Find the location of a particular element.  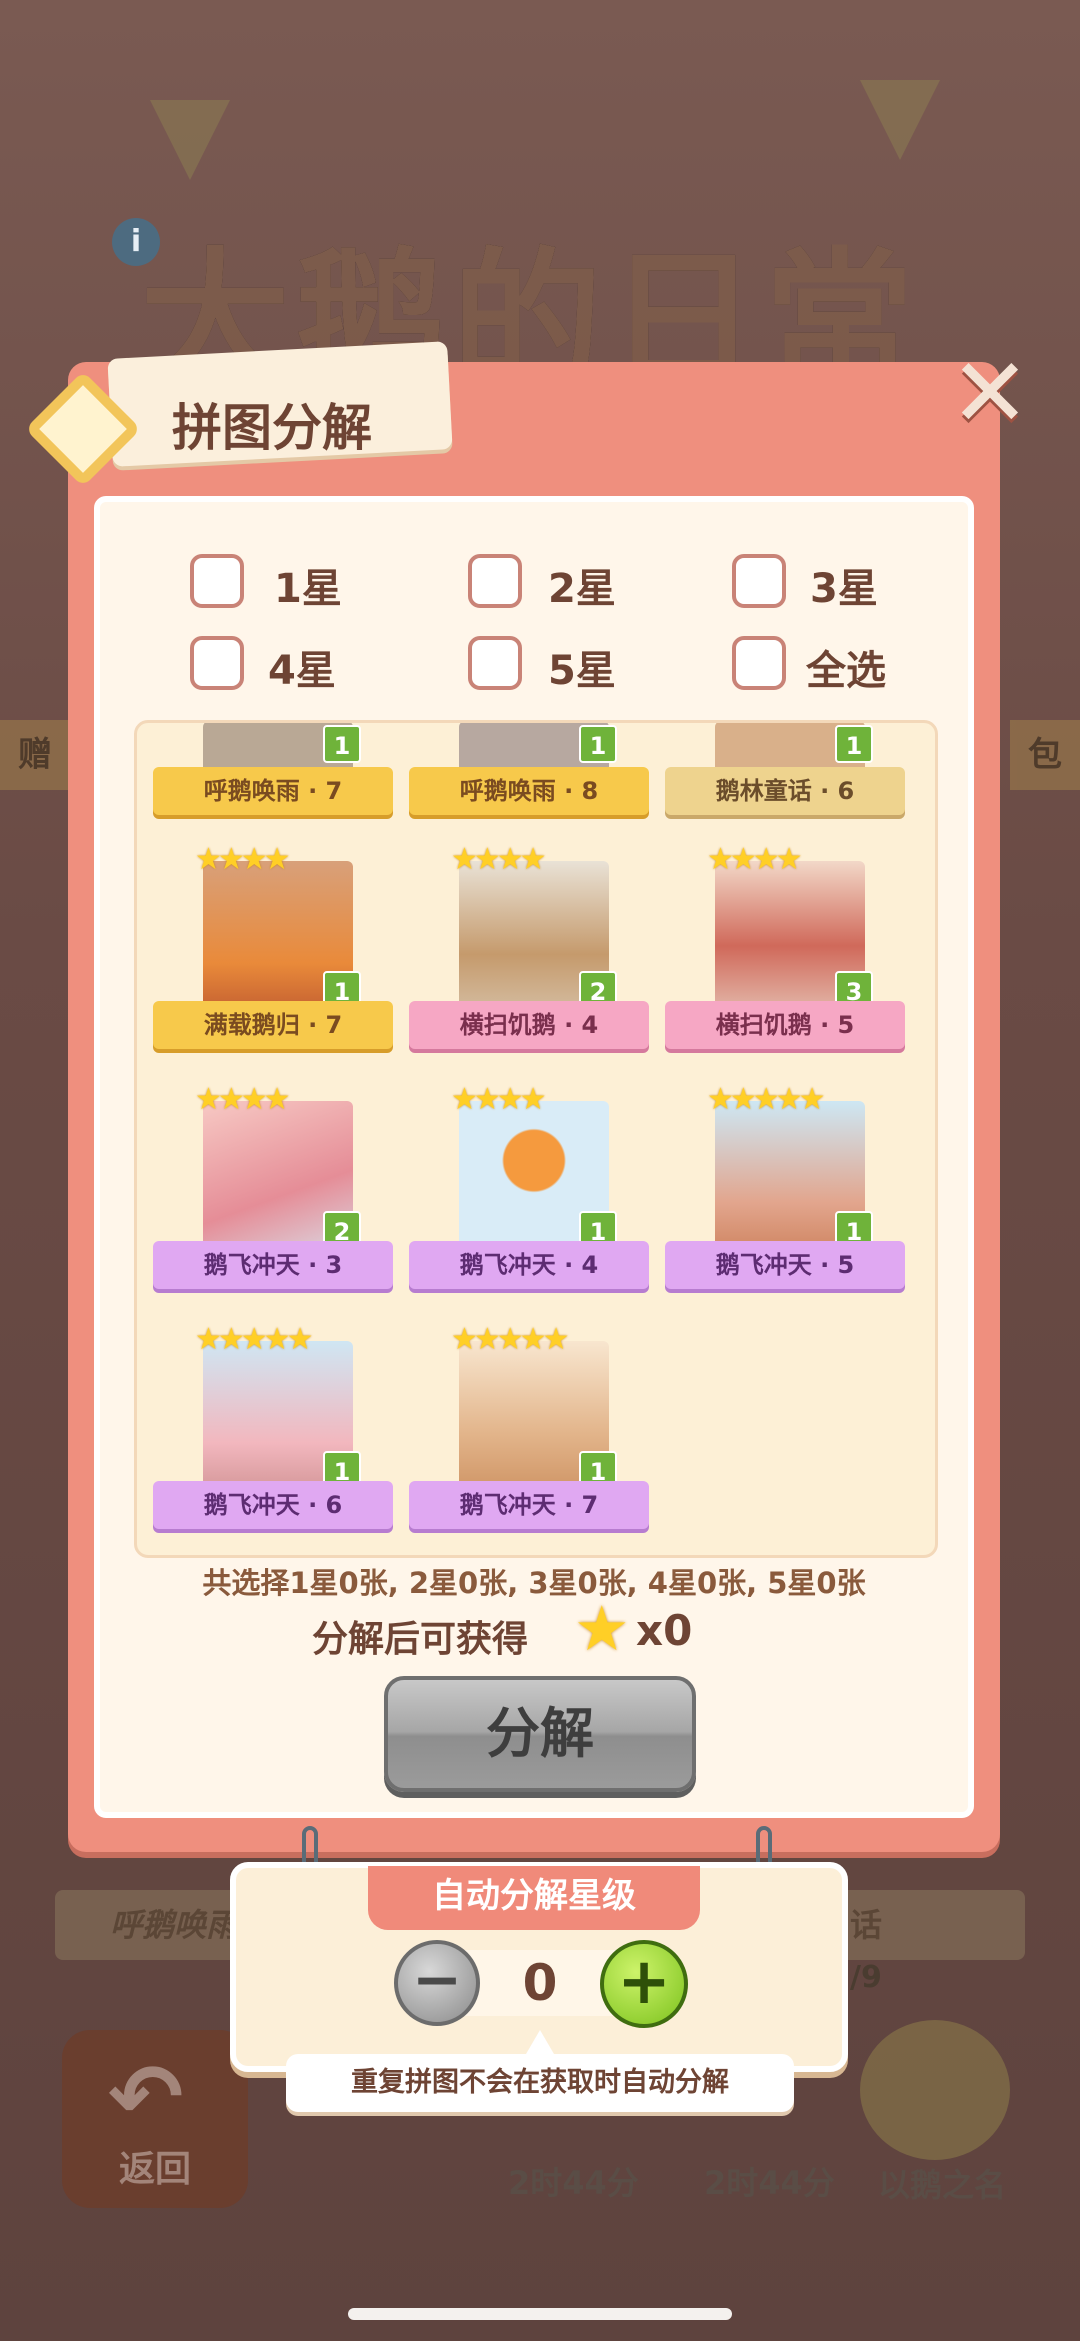

timer-2: 2时44分 is located at coordinates (769, 2183).